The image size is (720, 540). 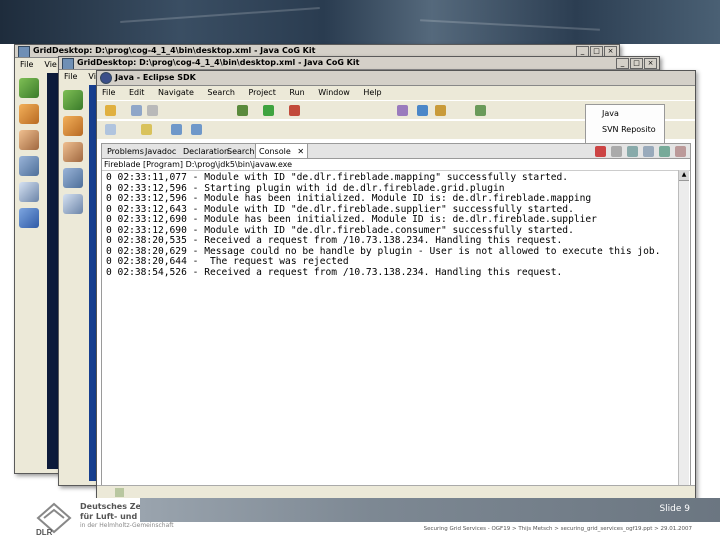 What do you see at coordinates (430, 510) in the screenshot?
I see `footer-bar: Slide 9` at bounding box center [430, 510].